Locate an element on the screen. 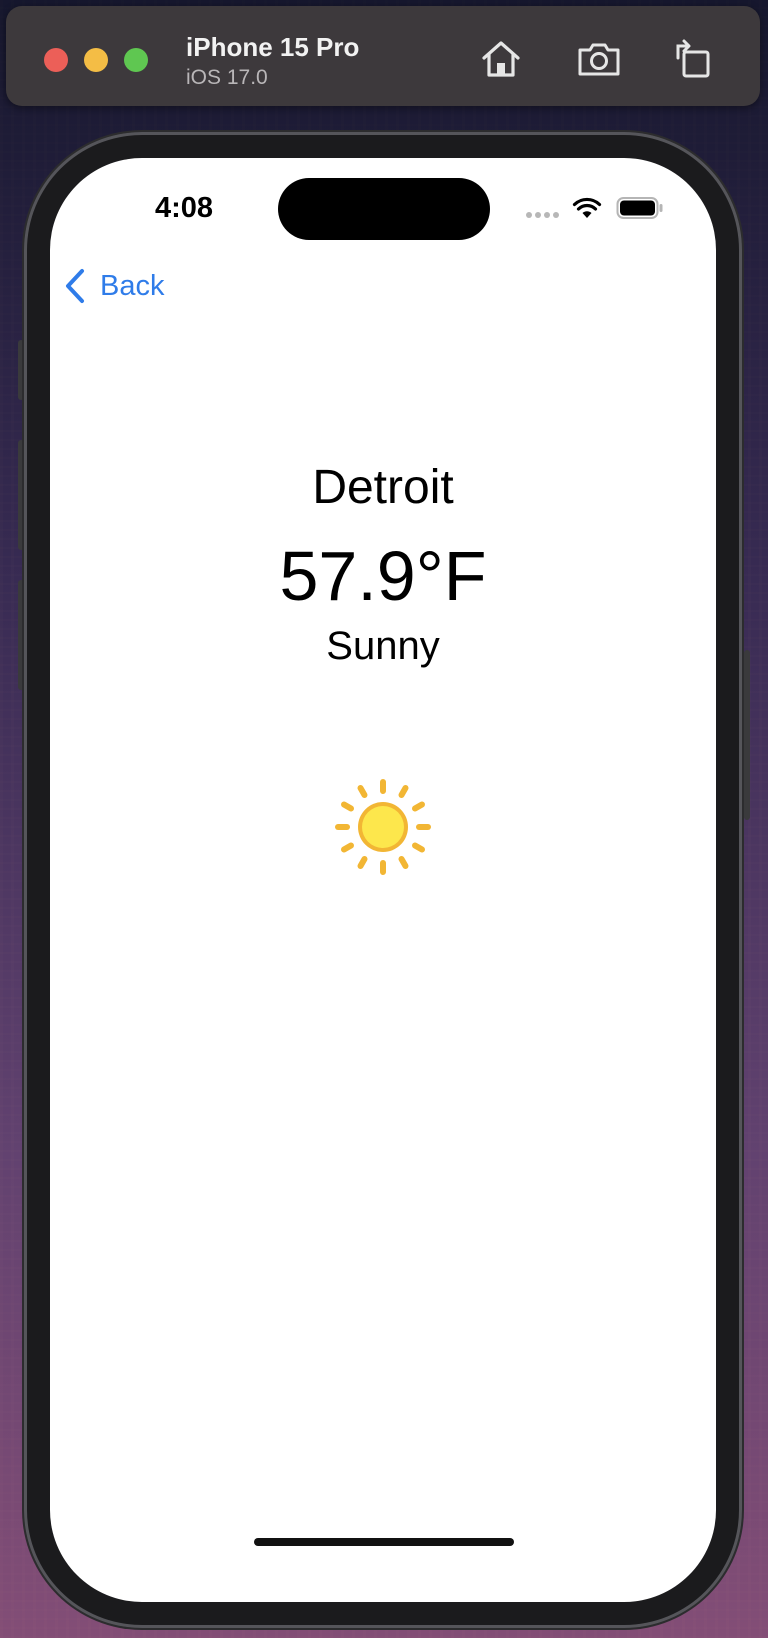  status-time: 4:08 is located at coordinates (184, 208).